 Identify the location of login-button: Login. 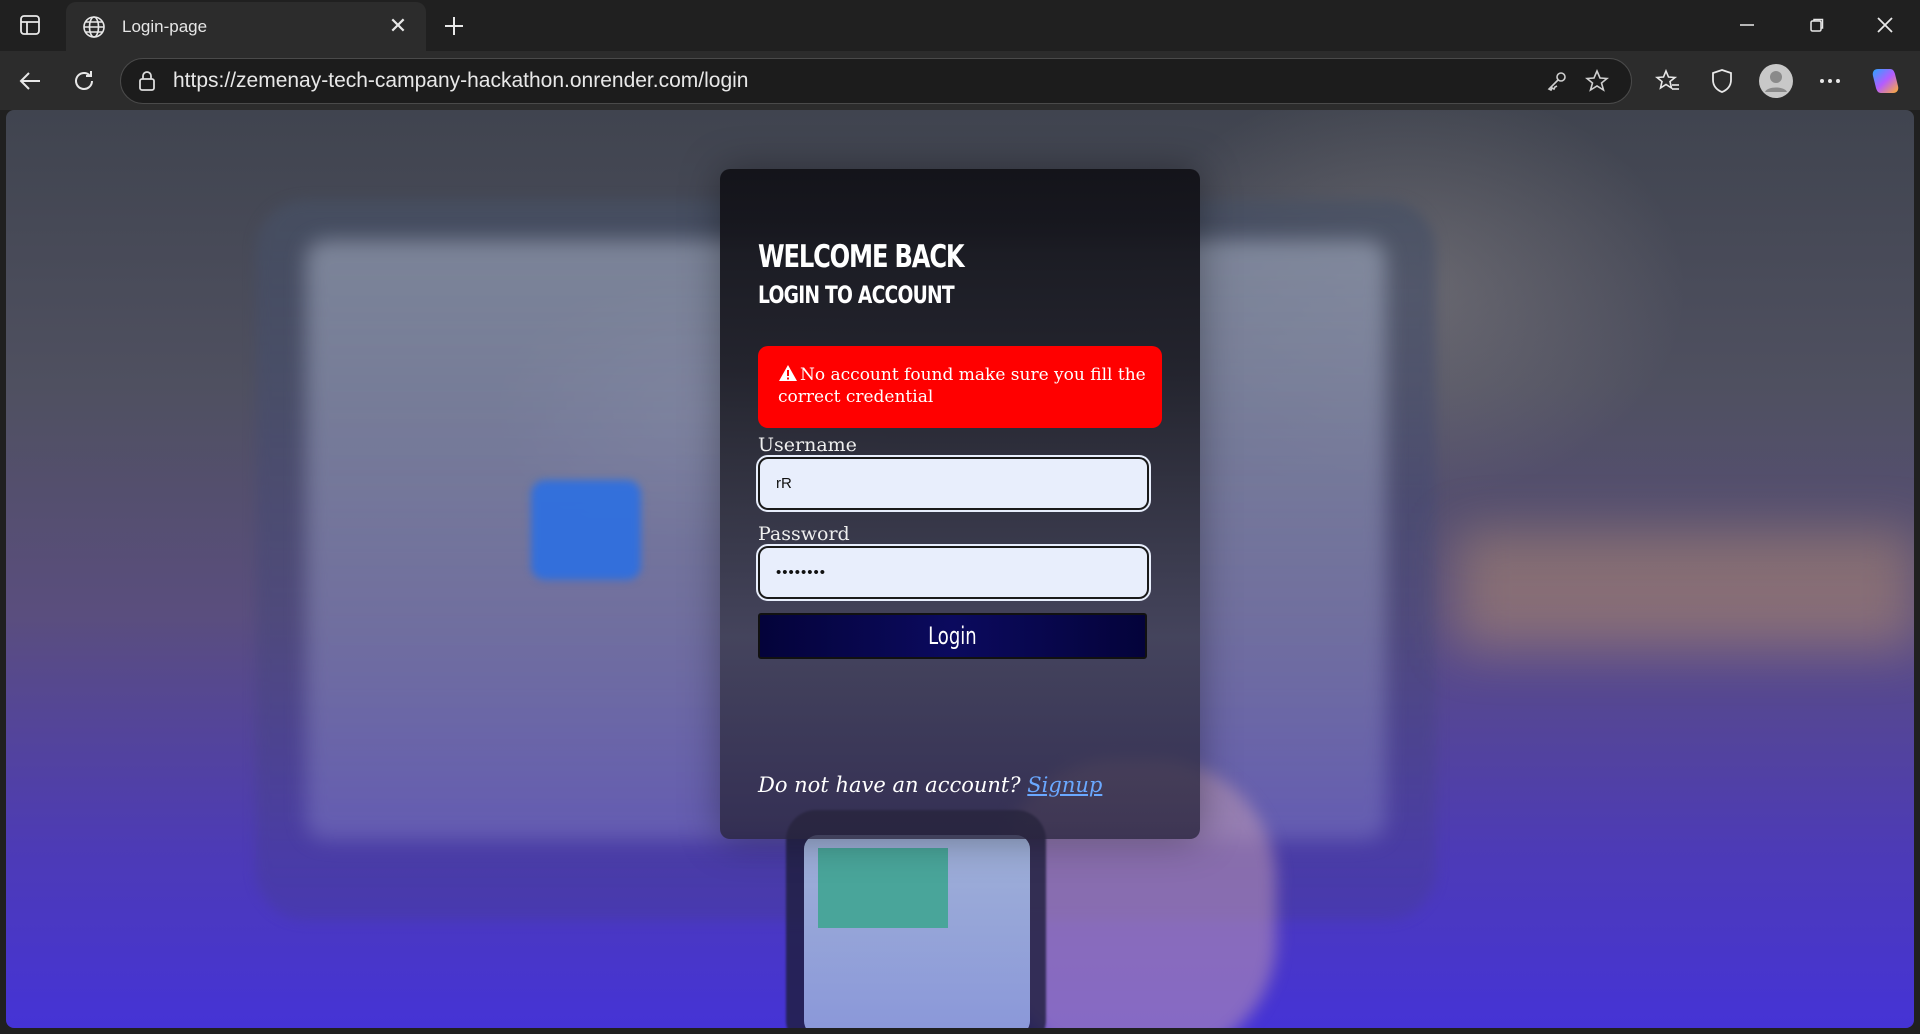
(952, 636).